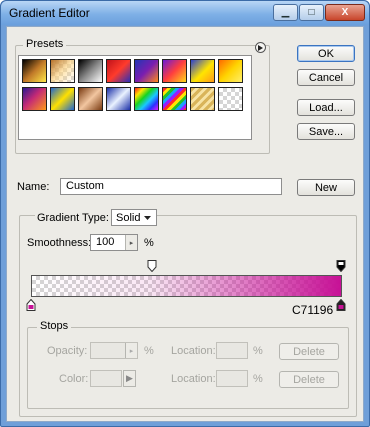  I want to click on chevron-right-icon: ▶, so click(129, 378).